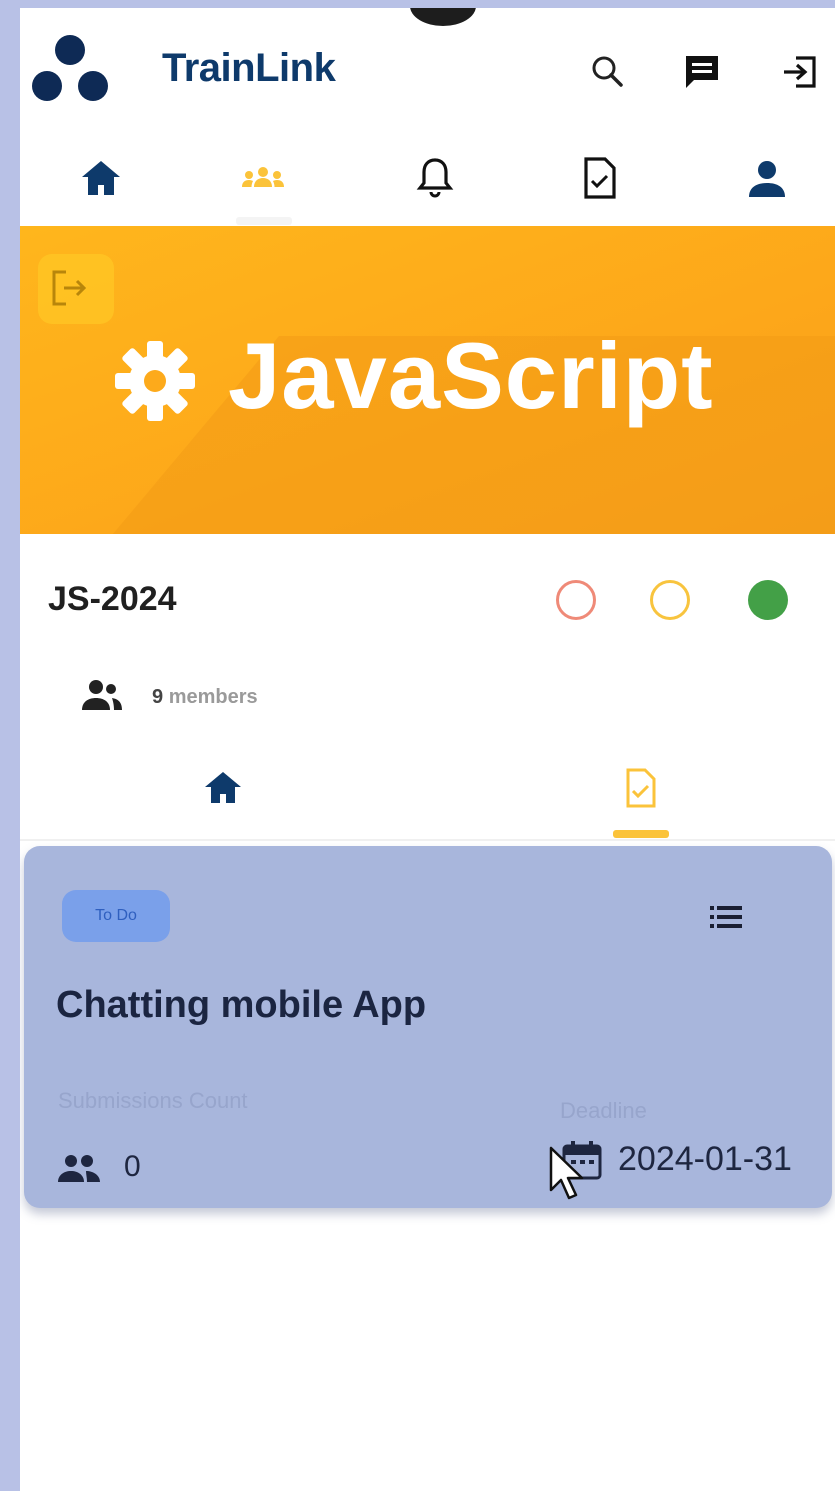  Describe the element at coordinates (241, 1005) in the screenshot. I see `task-title: Chatting mobile App` at that location.